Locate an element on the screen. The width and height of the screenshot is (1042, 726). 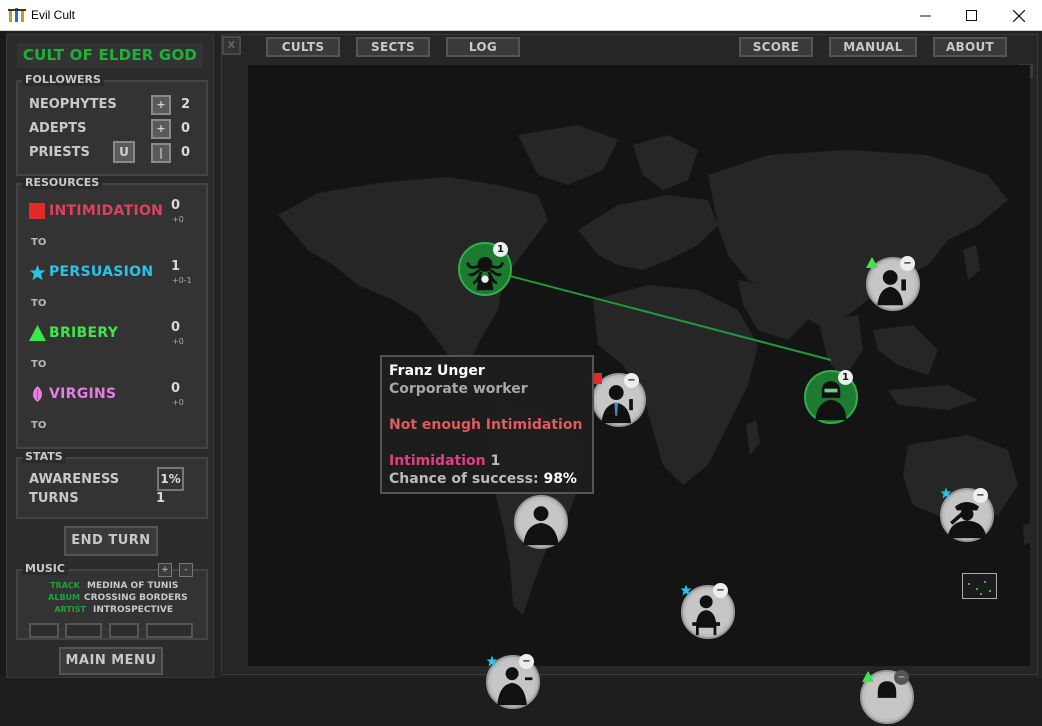
priests-count: 0 is located at coordinates (186, 152).